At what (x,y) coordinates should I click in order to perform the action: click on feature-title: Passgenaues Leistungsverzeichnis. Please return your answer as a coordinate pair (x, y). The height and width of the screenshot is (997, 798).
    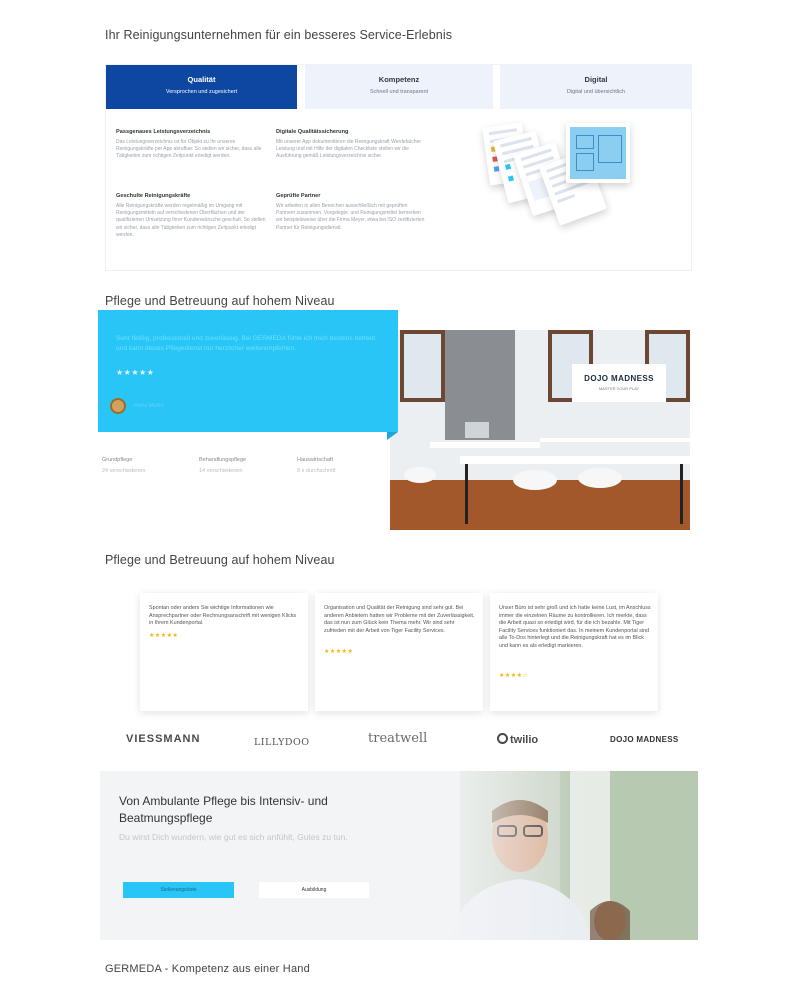
    Looking at the image, I should click on (163, 132).